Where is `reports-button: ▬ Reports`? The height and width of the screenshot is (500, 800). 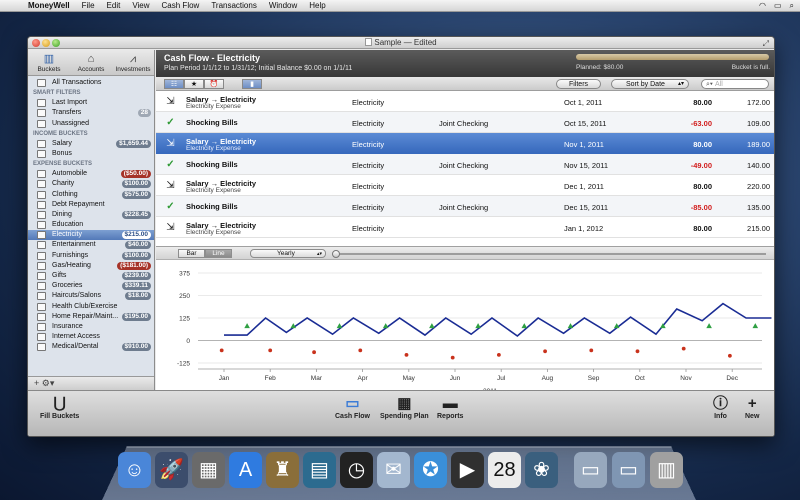
reports-button: ▬ Reports is located at coordinates (450, 407).